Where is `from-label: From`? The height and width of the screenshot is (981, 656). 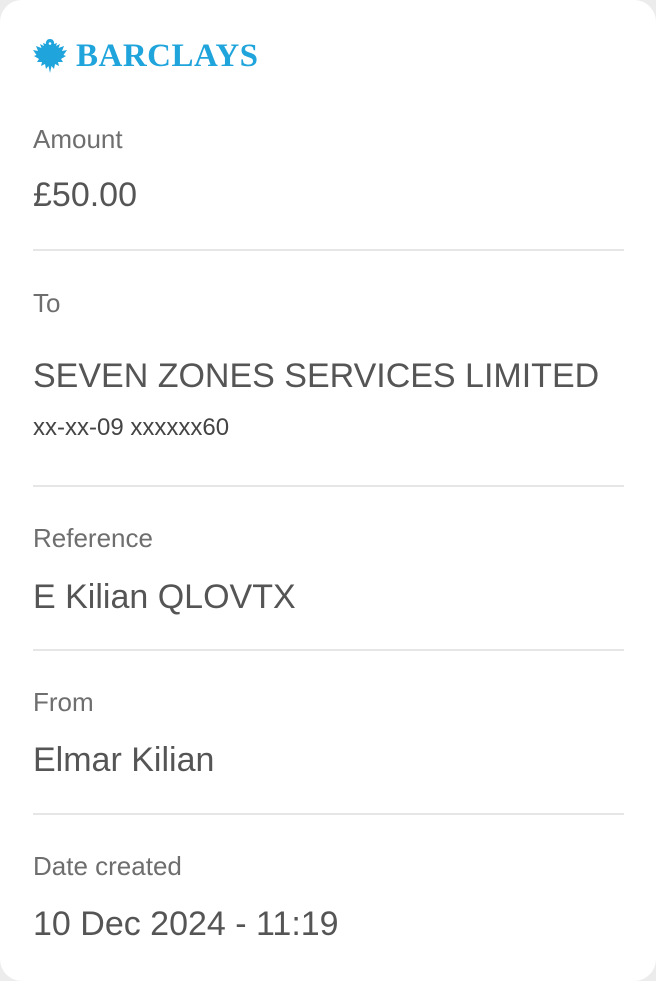 from-label: From is located at coordinates (63, 702).